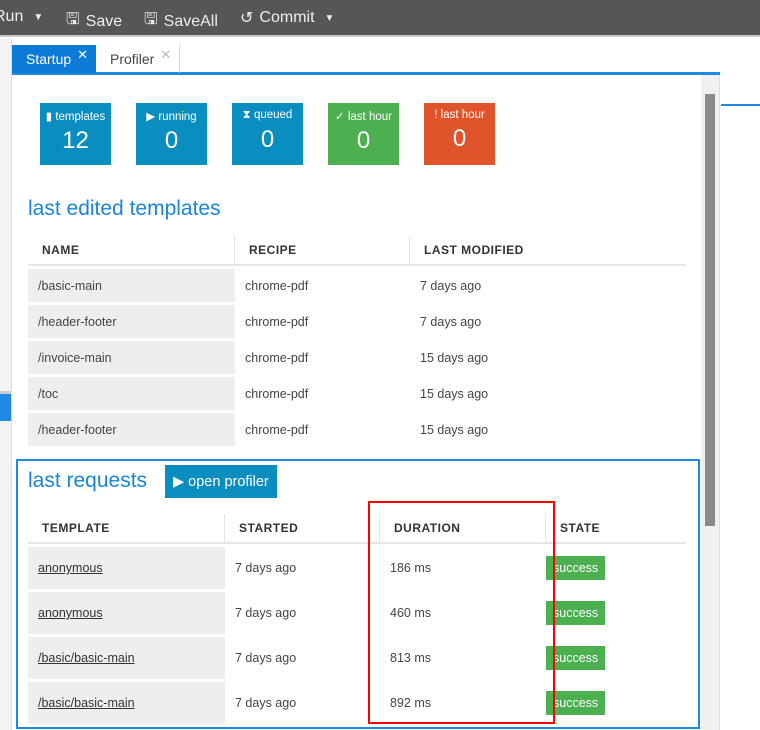  I want to click on stat-tile-templates: ▮ templates 12, so click(75, 134).